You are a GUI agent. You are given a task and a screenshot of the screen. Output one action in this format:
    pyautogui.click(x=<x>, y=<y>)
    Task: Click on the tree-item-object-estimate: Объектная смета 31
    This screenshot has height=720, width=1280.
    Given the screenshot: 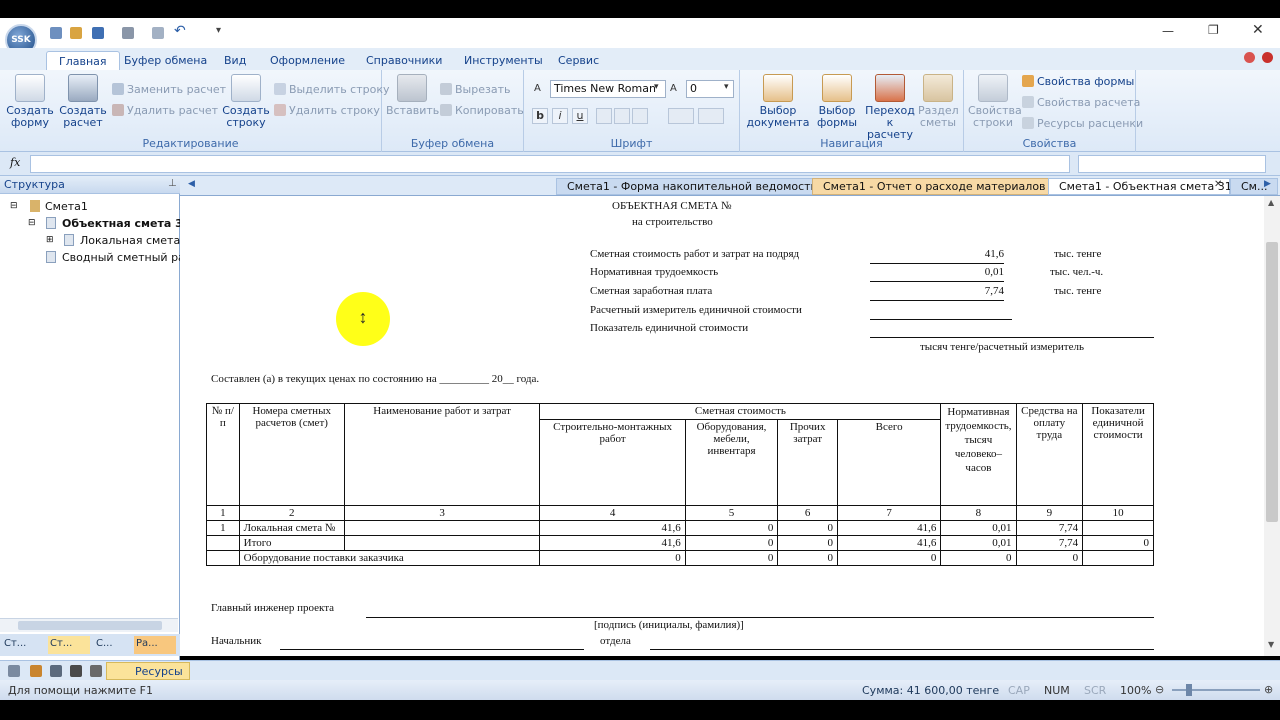 What is the action you would take?
    pyautogui.click(x=126, y=223)
    